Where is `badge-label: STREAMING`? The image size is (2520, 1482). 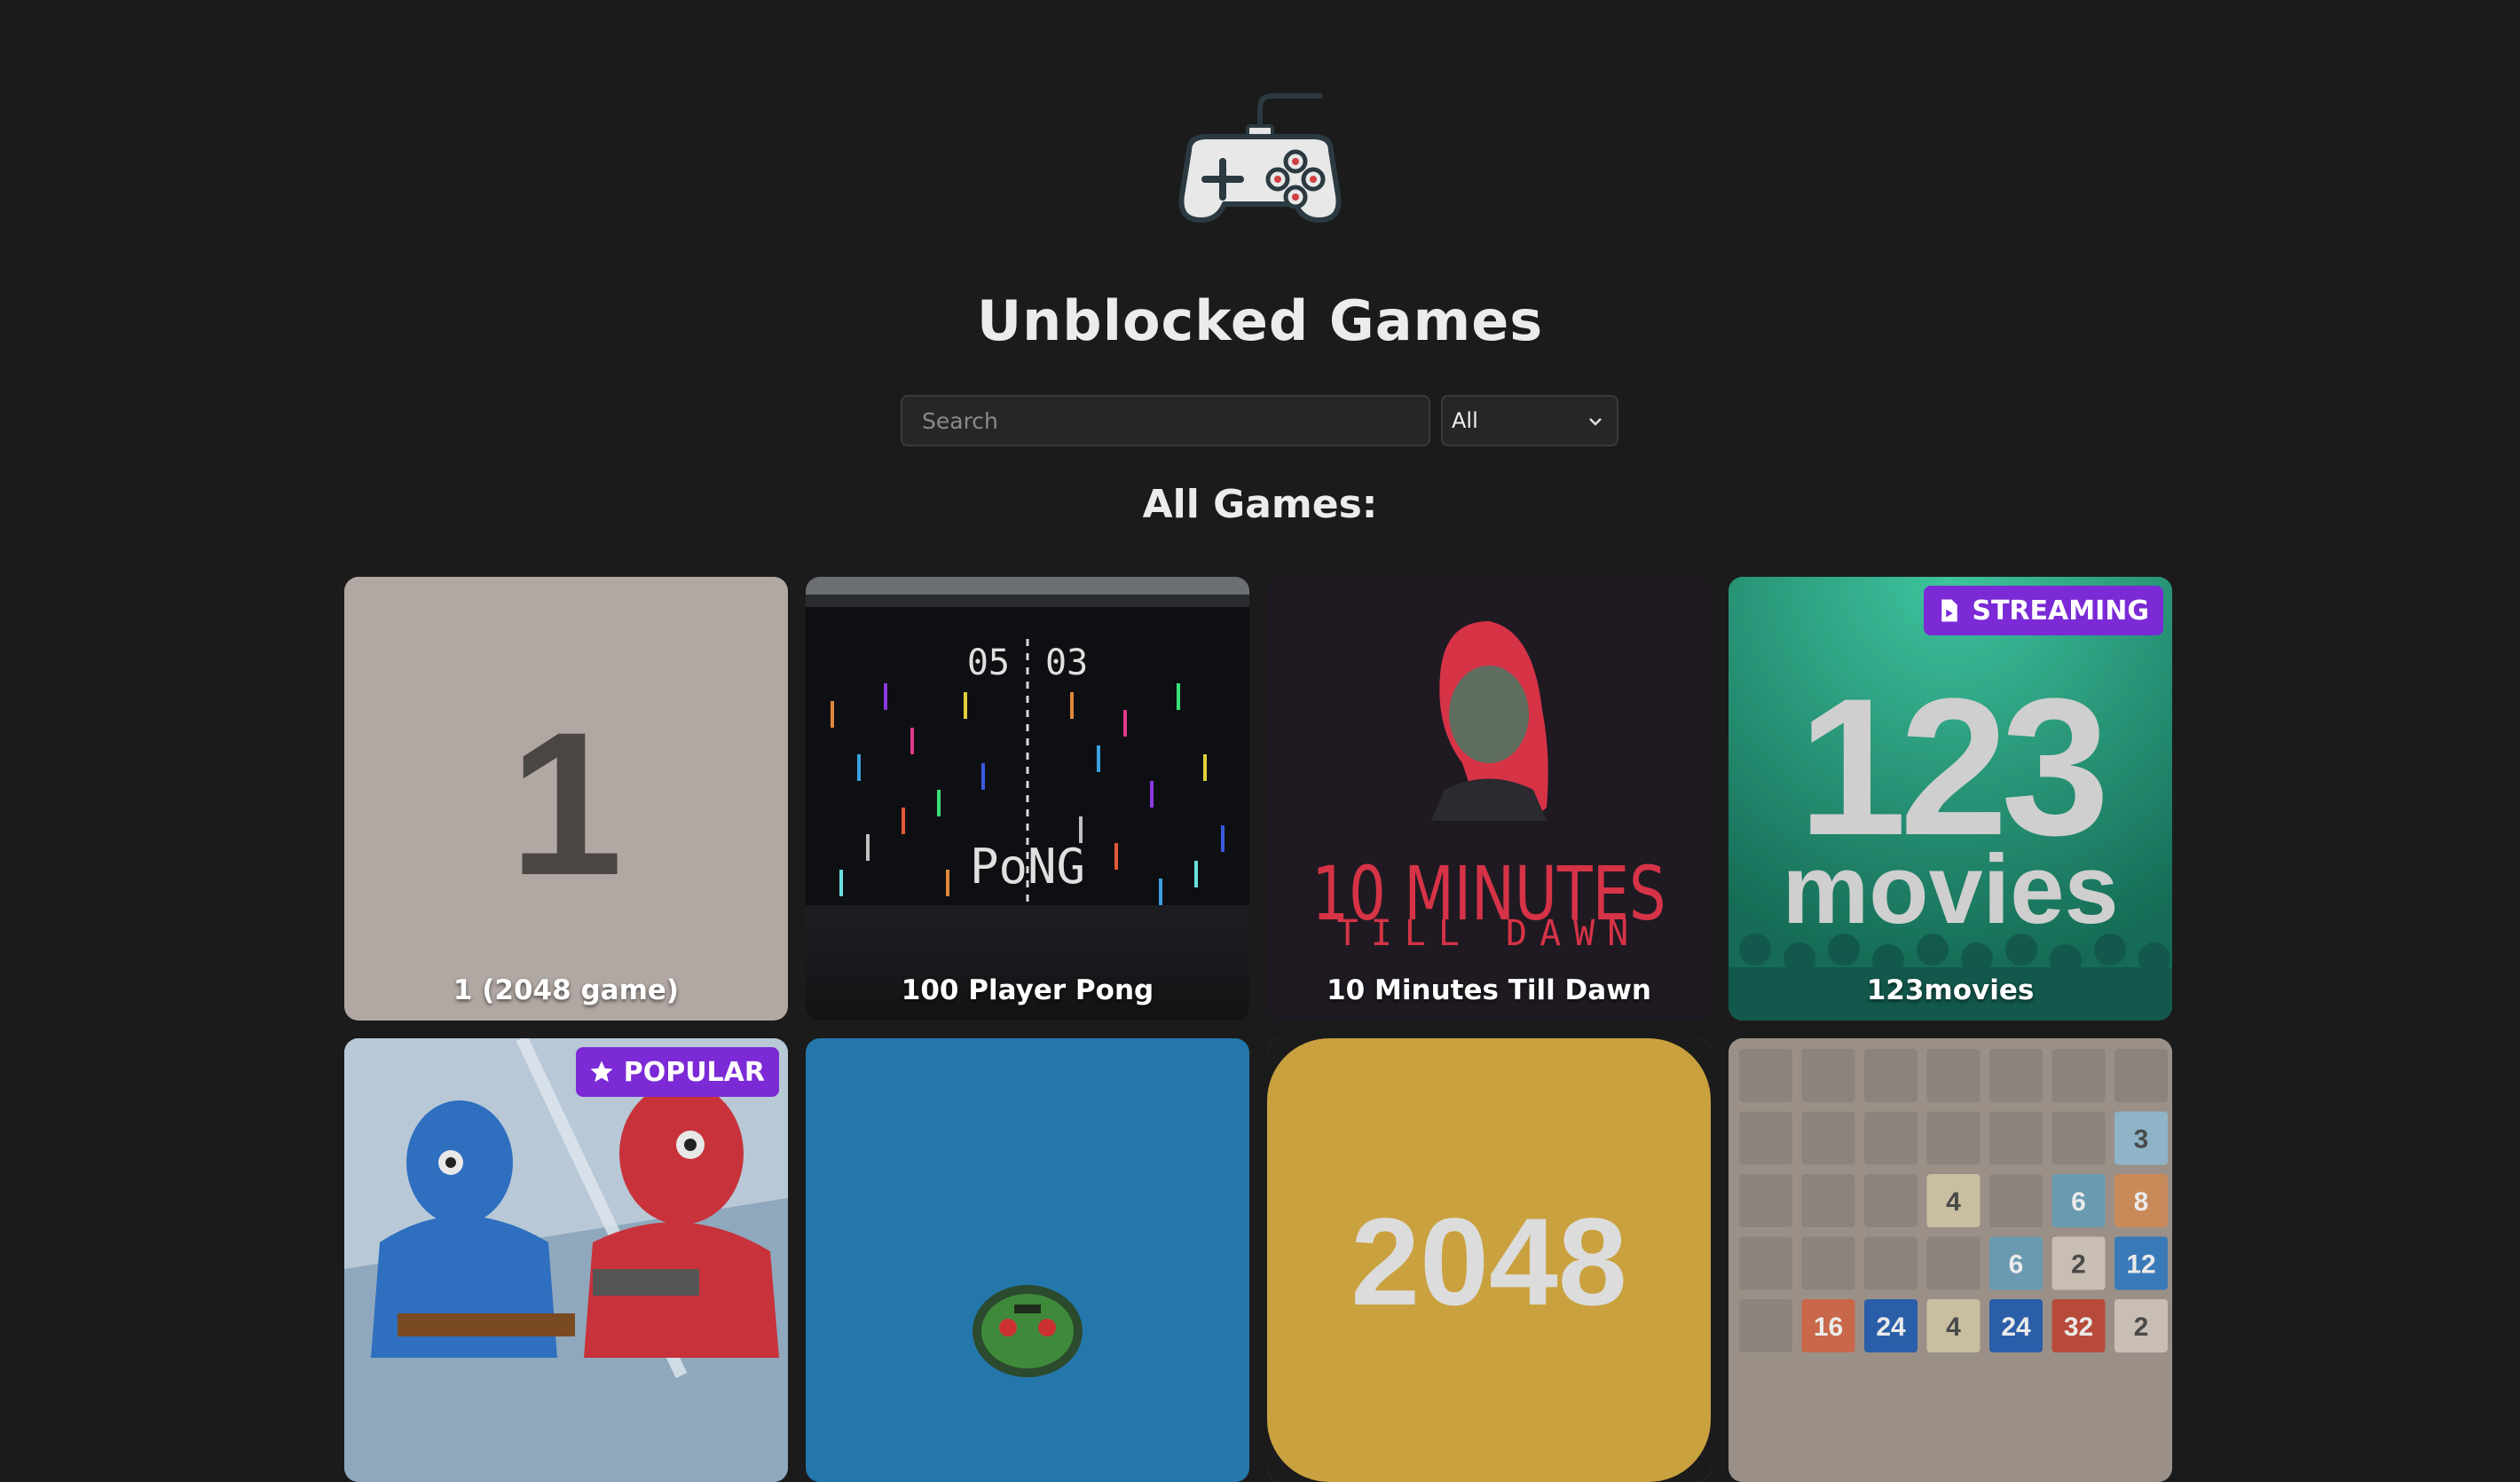 badge-label: STREAMING is located at coordinates (2060, 611).